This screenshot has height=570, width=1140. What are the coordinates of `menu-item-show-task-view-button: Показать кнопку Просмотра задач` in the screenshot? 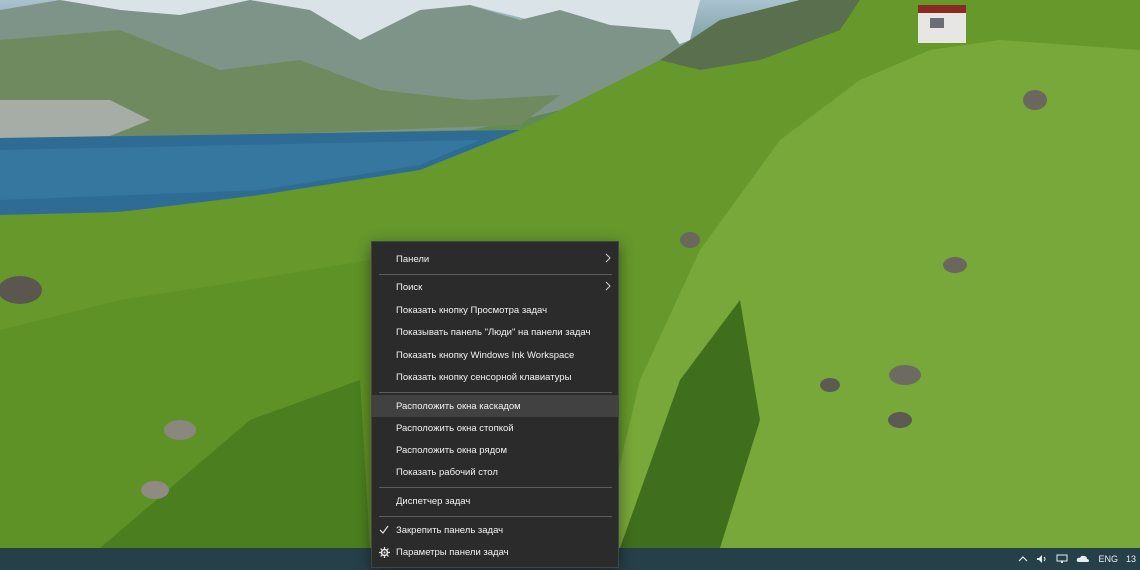 It's located at (495, 310).